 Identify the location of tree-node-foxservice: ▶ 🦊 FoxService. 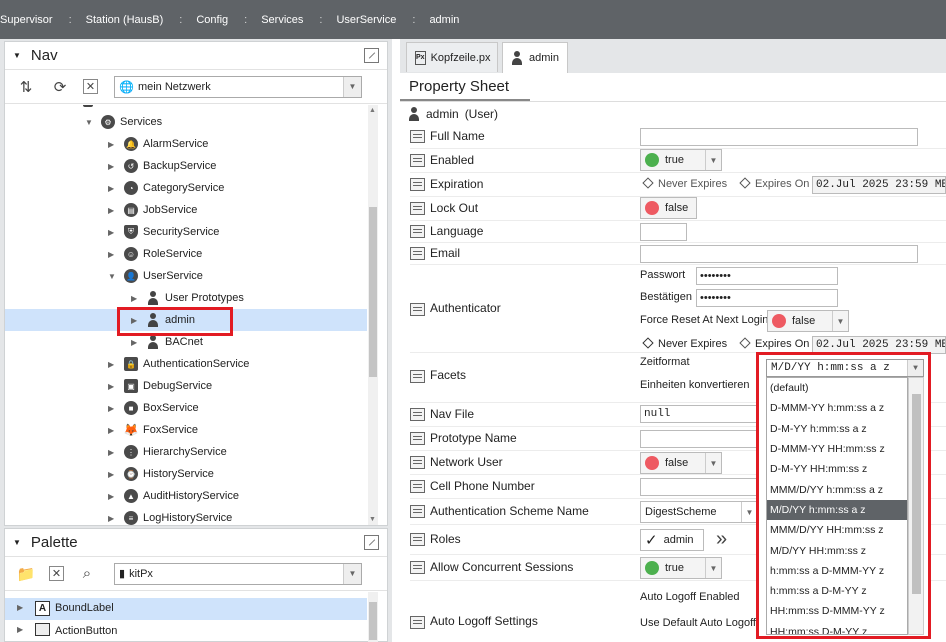
(153, 430).